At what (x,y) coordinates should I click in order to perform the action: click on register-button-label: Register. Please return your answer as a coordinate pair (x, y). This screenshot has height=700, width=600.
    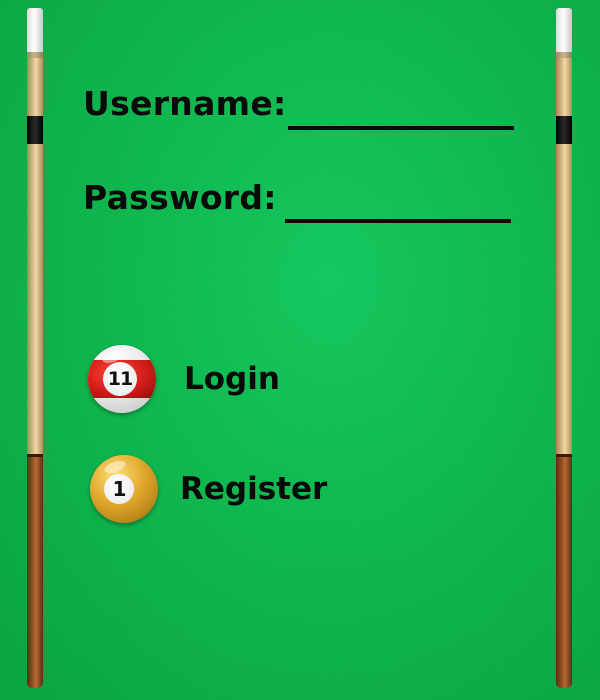
    Looking at the image, I should click on (253, 489).